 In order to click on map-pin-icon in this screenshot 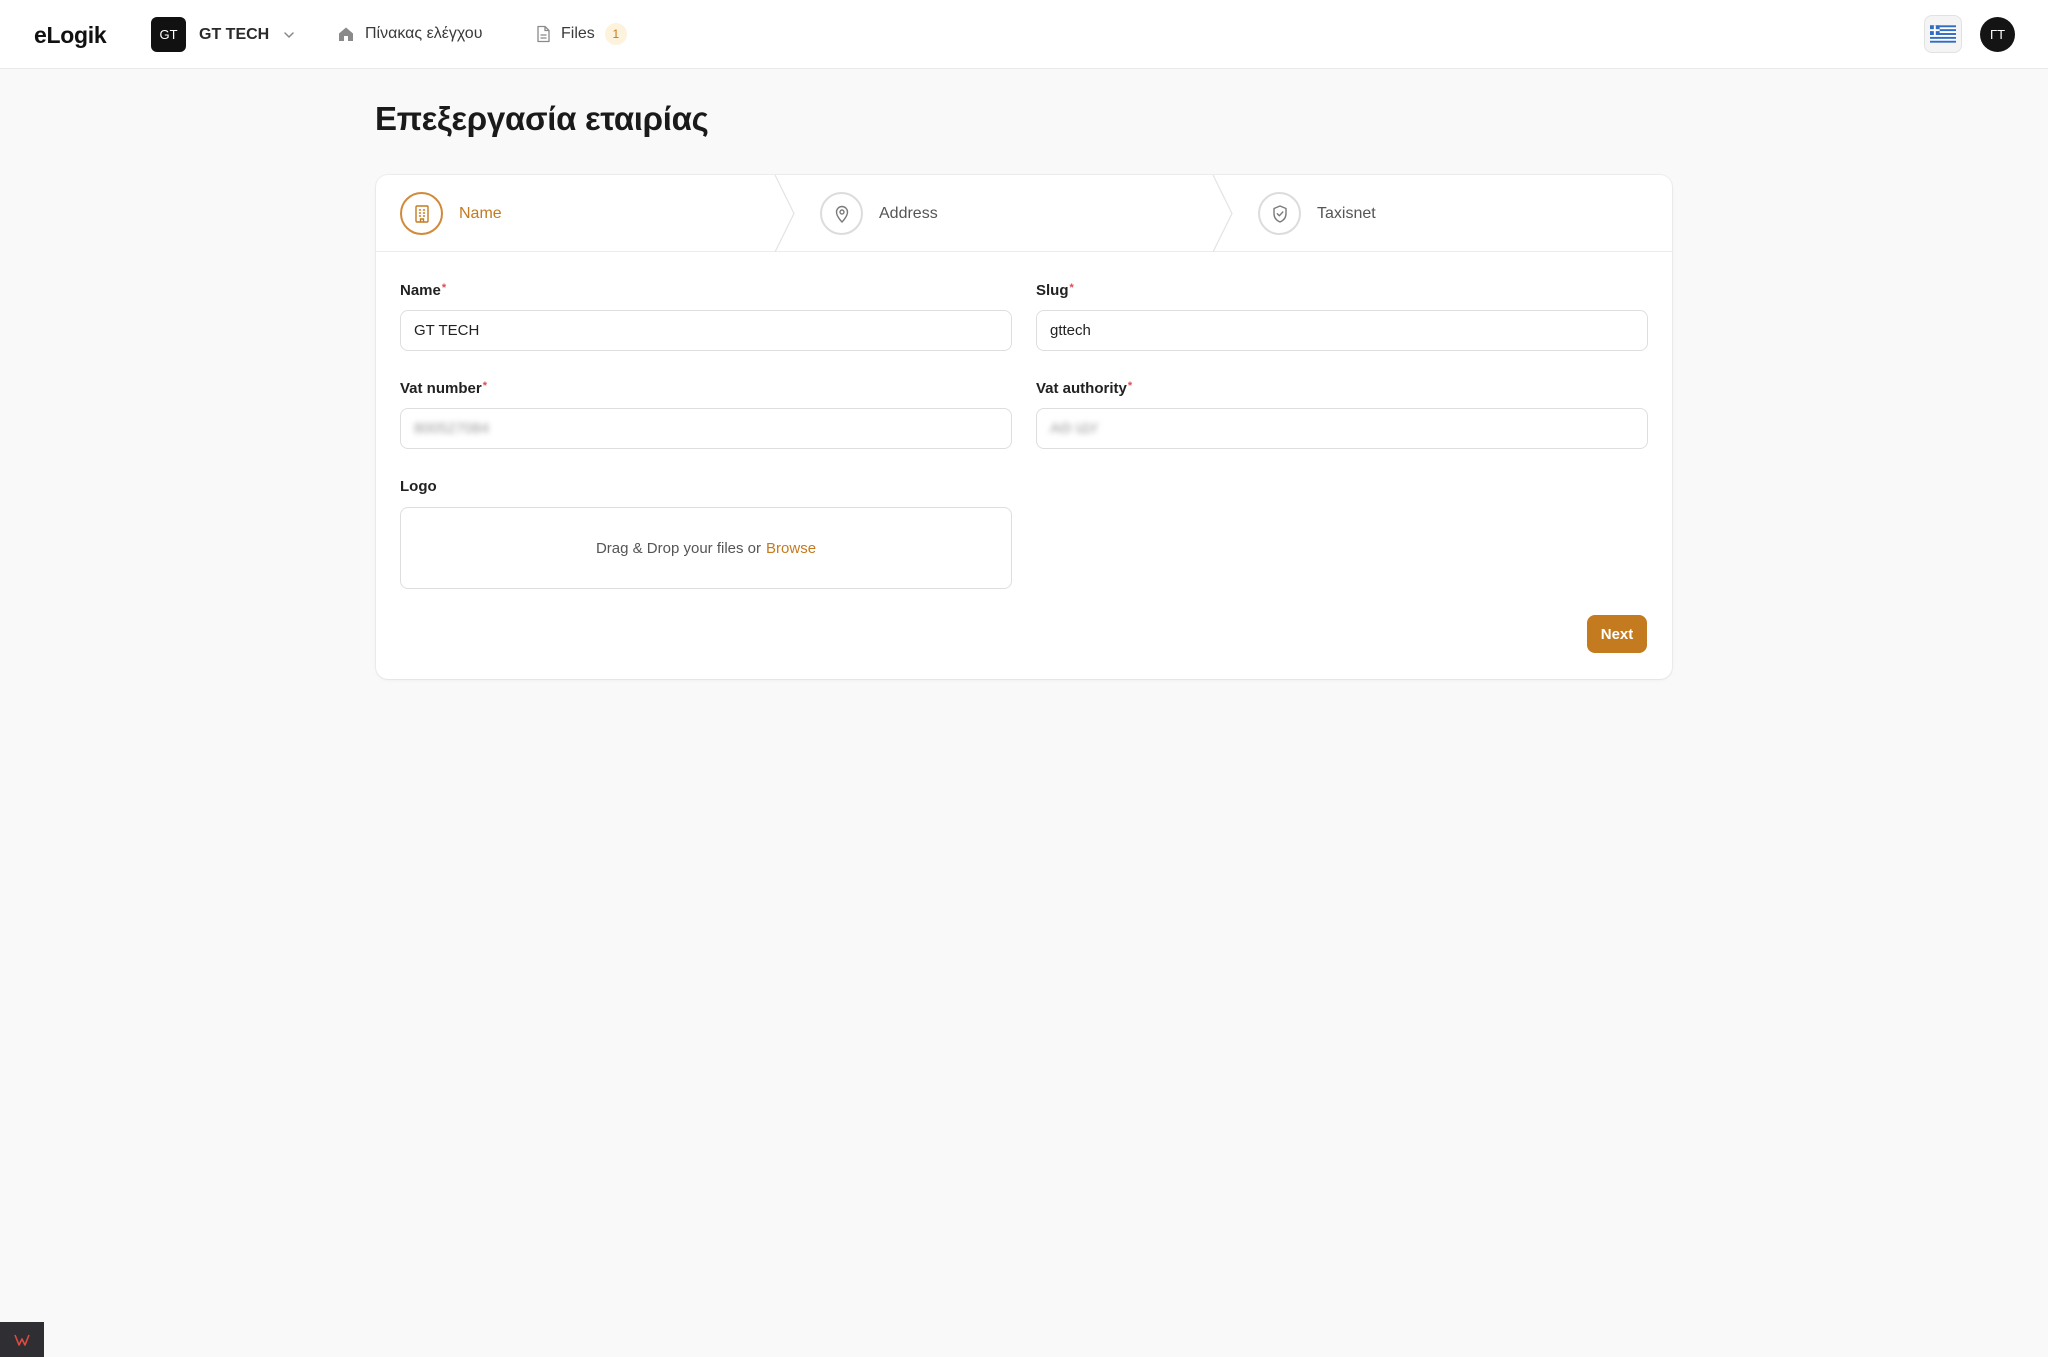, I will do `click(841, 214)`.